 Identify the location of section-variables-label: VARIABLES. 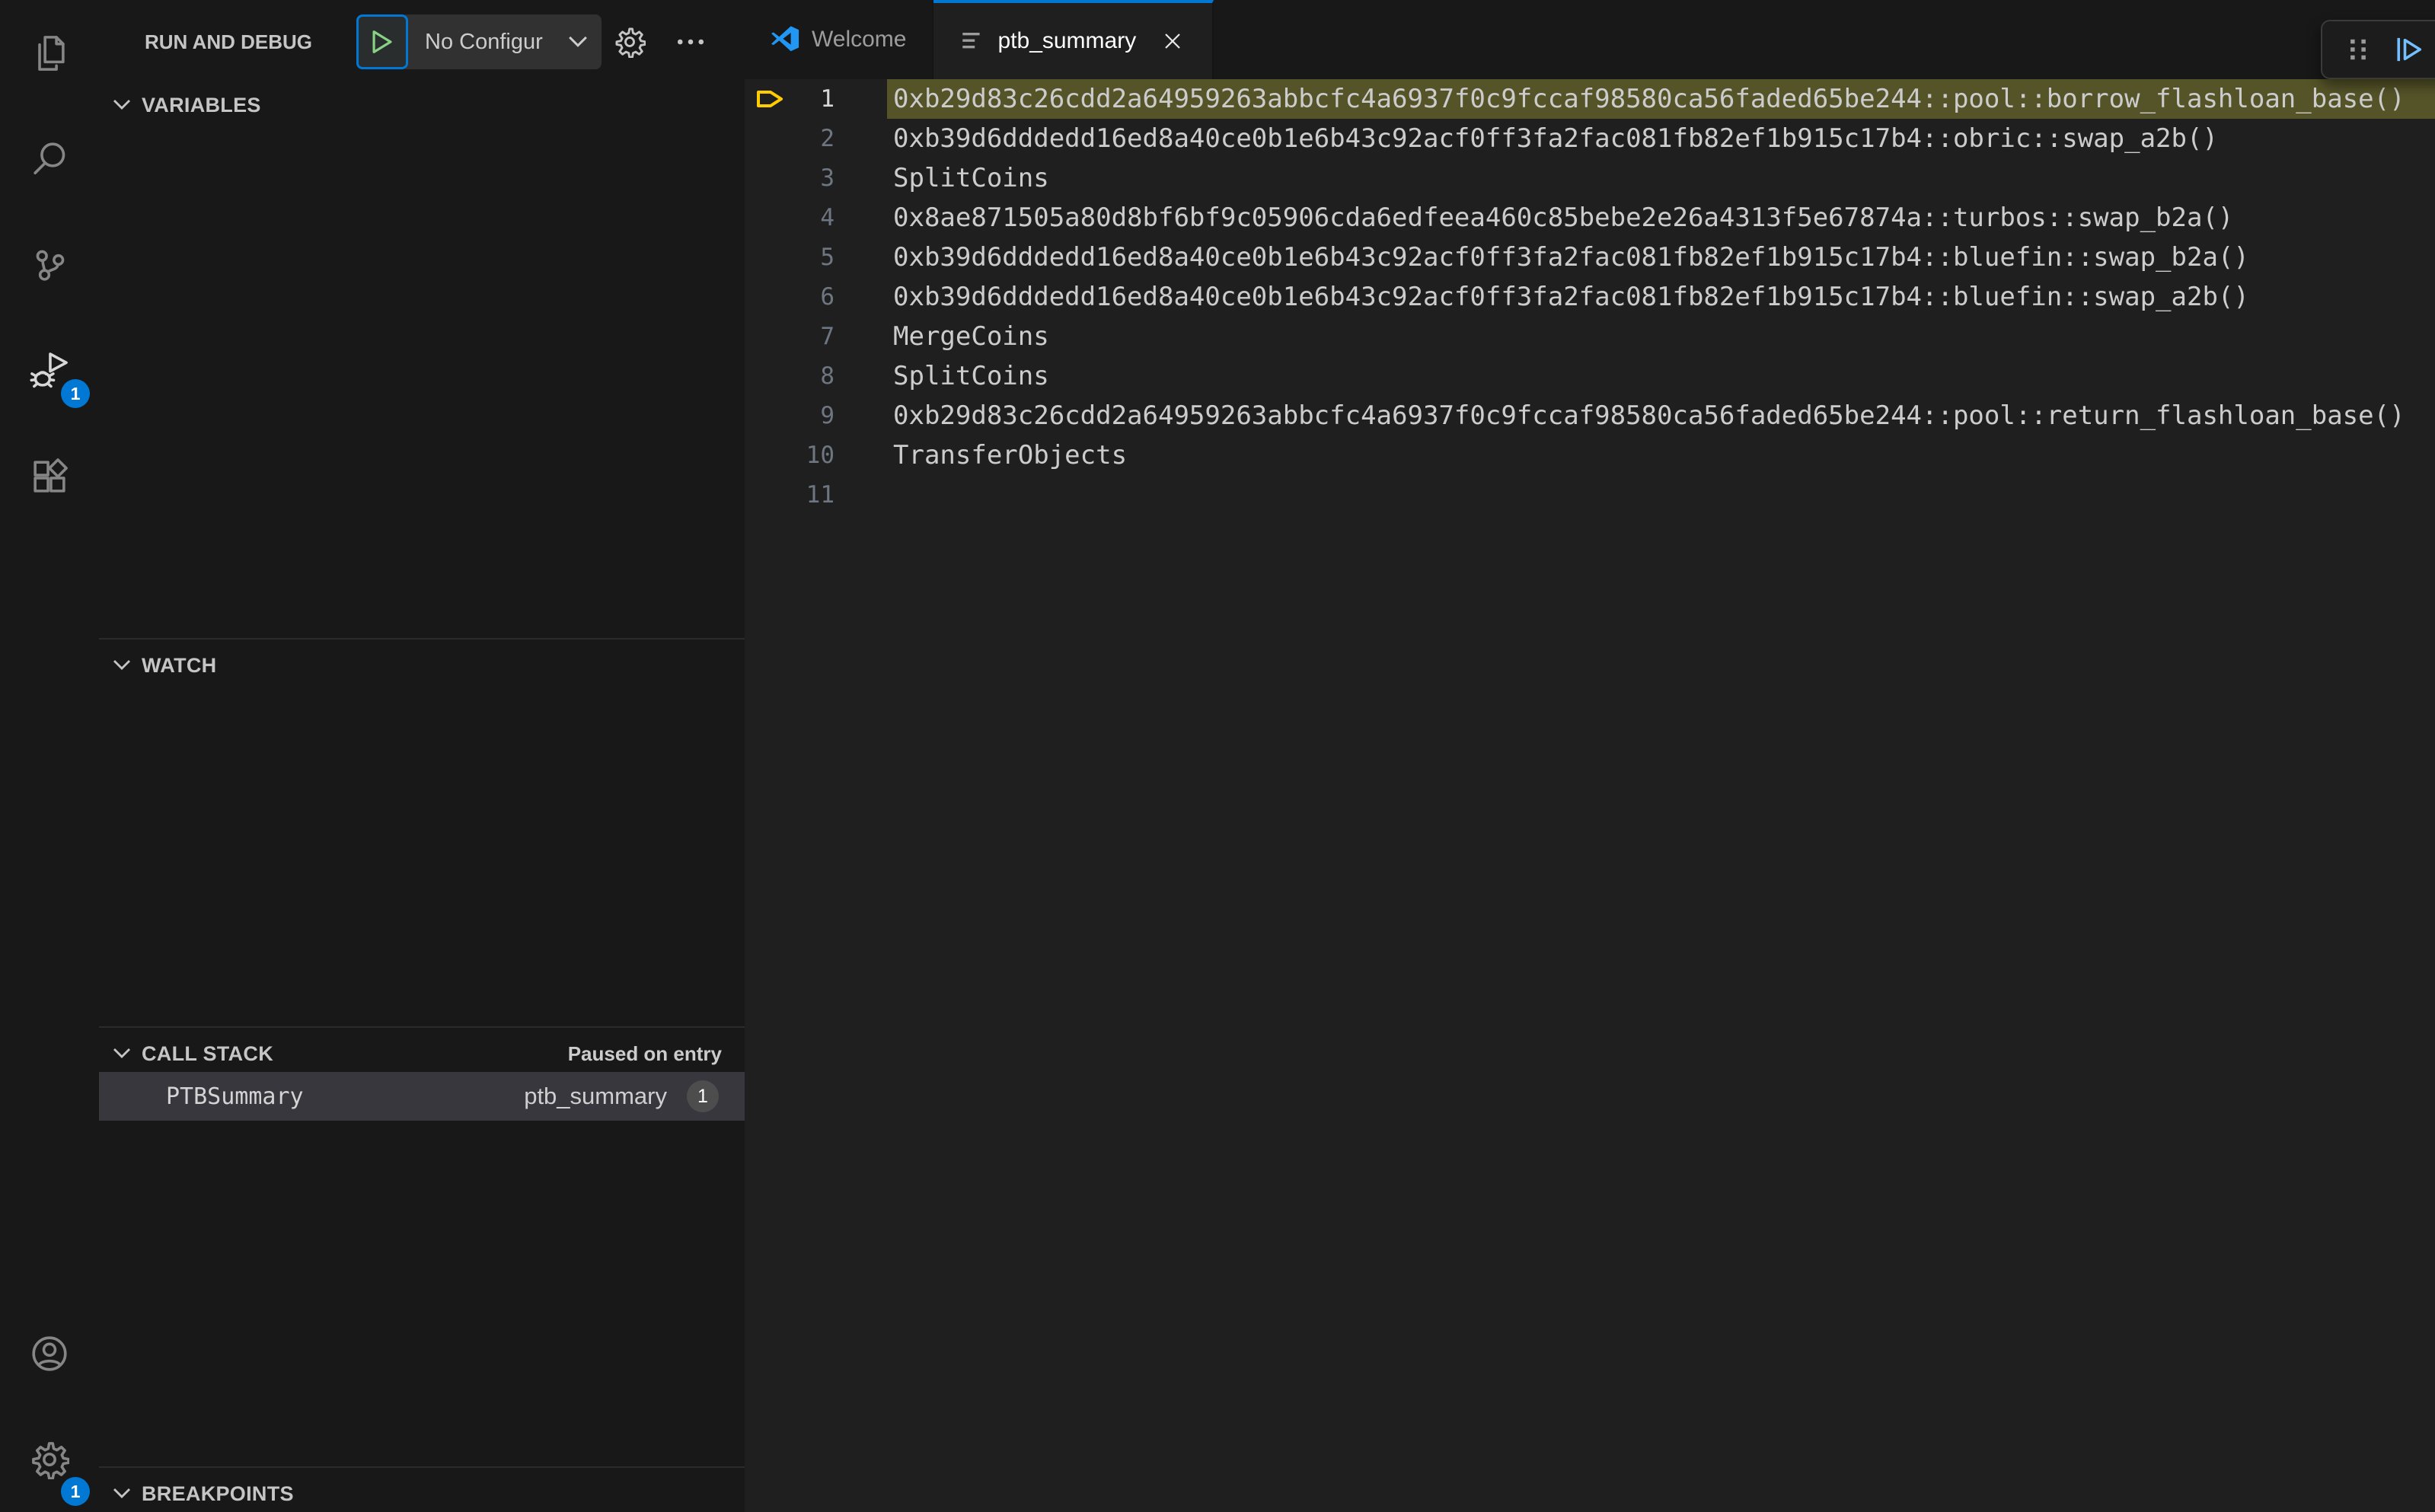
(201, 104).